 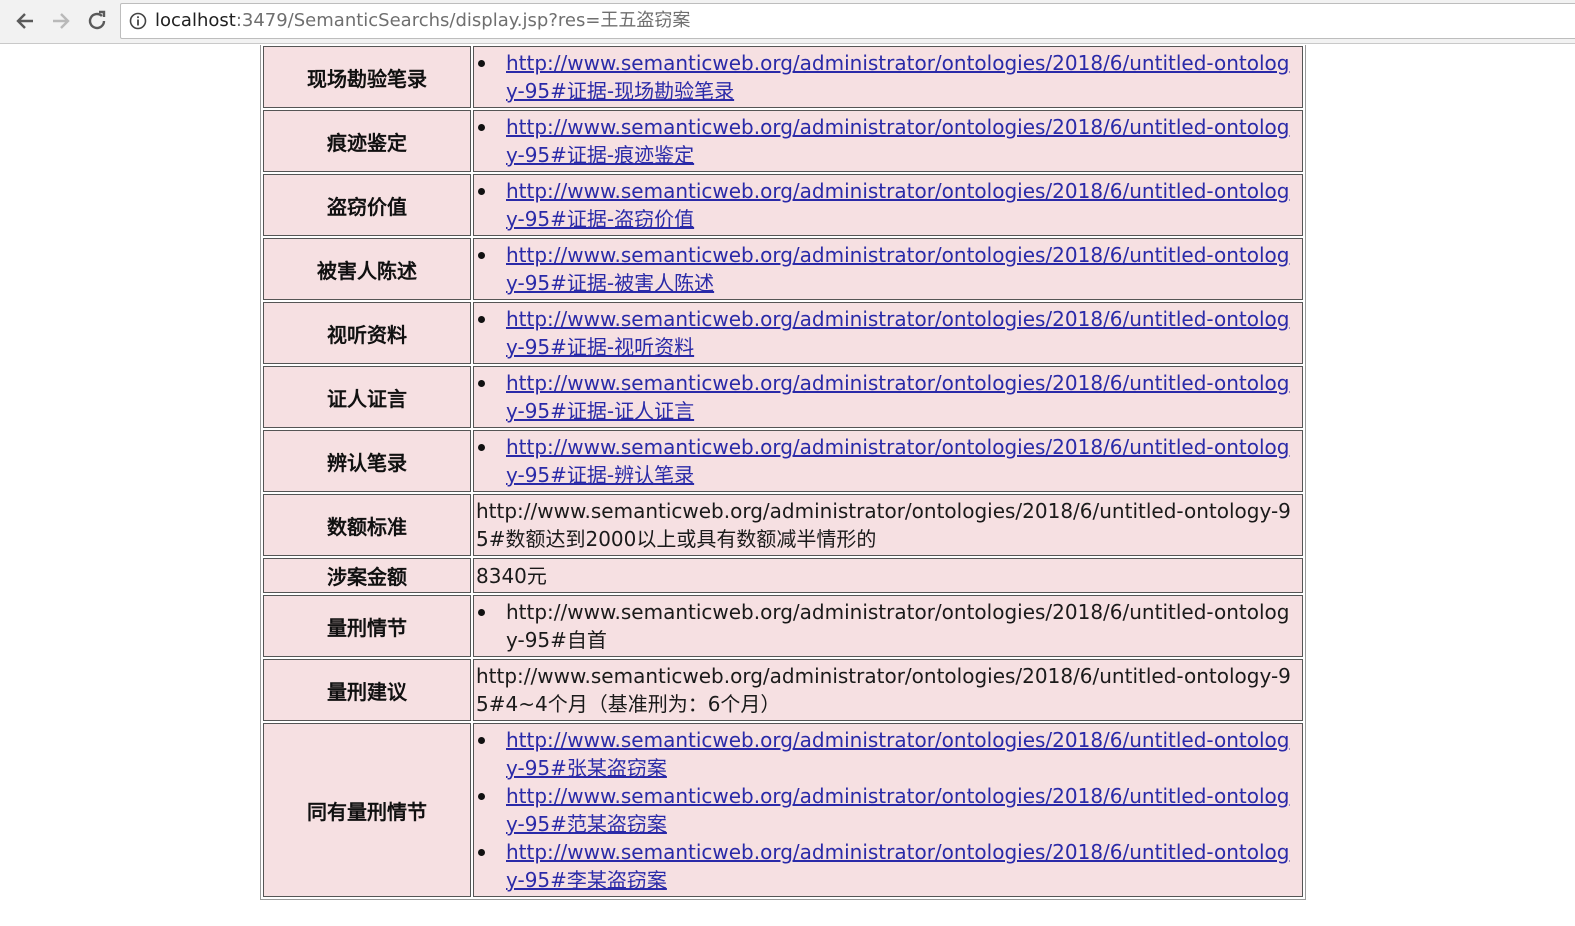 I want to click on arrow-left-icon, so click(x=24, y=21).